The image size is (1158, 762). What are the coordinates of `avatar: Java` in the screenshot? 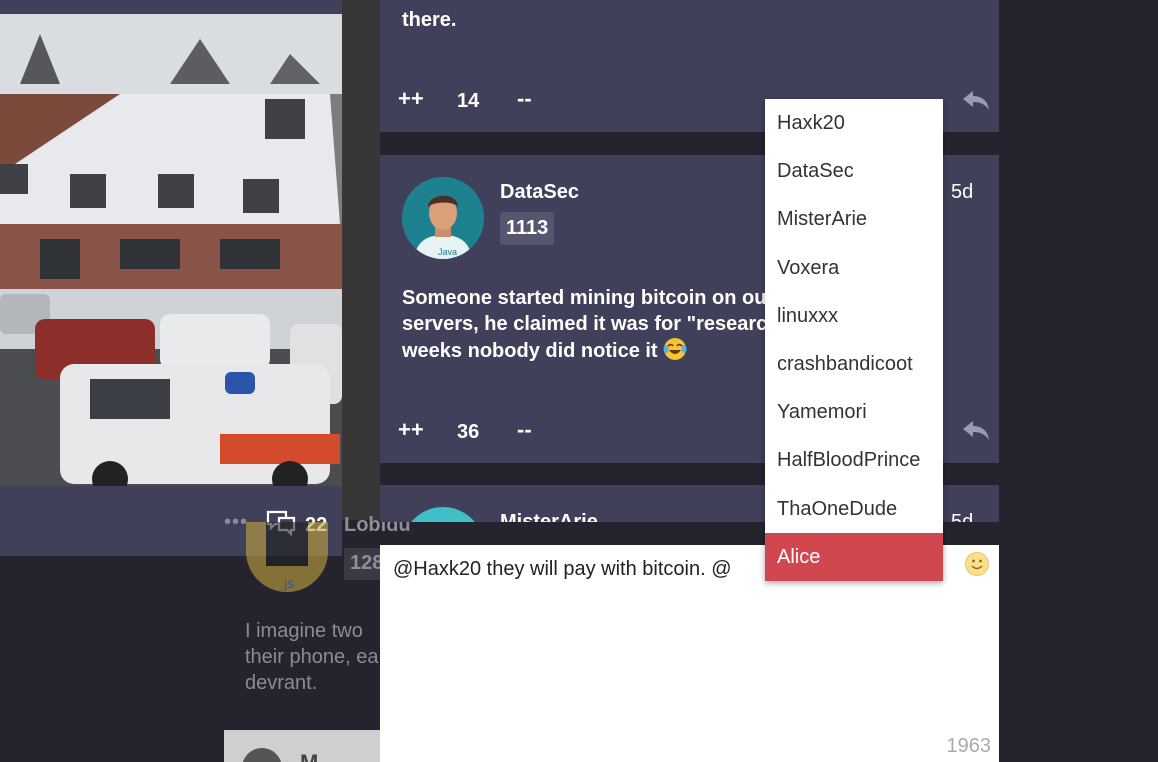 It's located at (443, 218).